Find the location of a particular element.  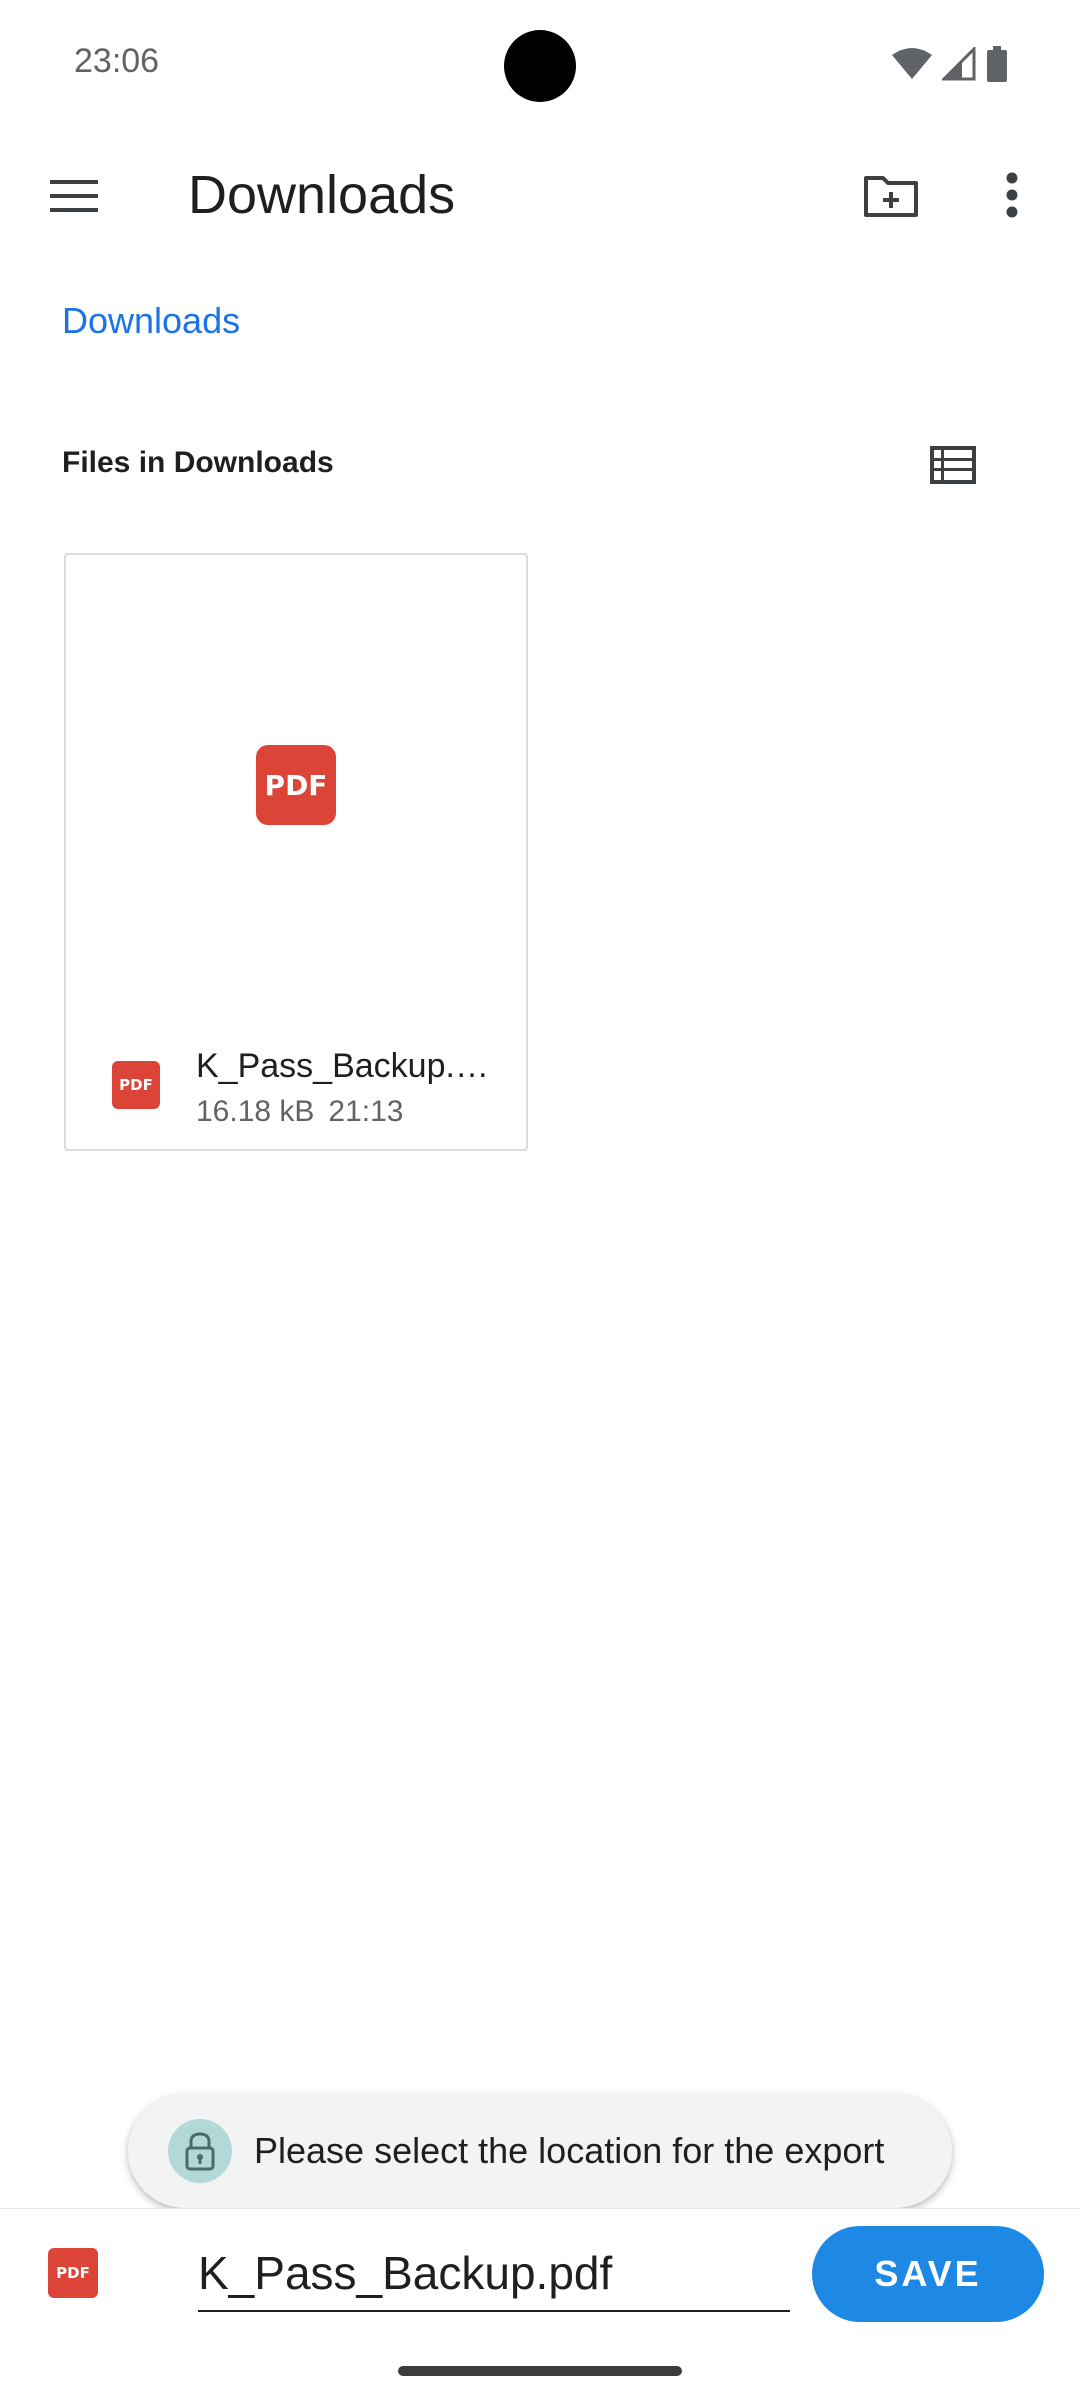

more-vert-icon is located at coordinates (1012, 195).